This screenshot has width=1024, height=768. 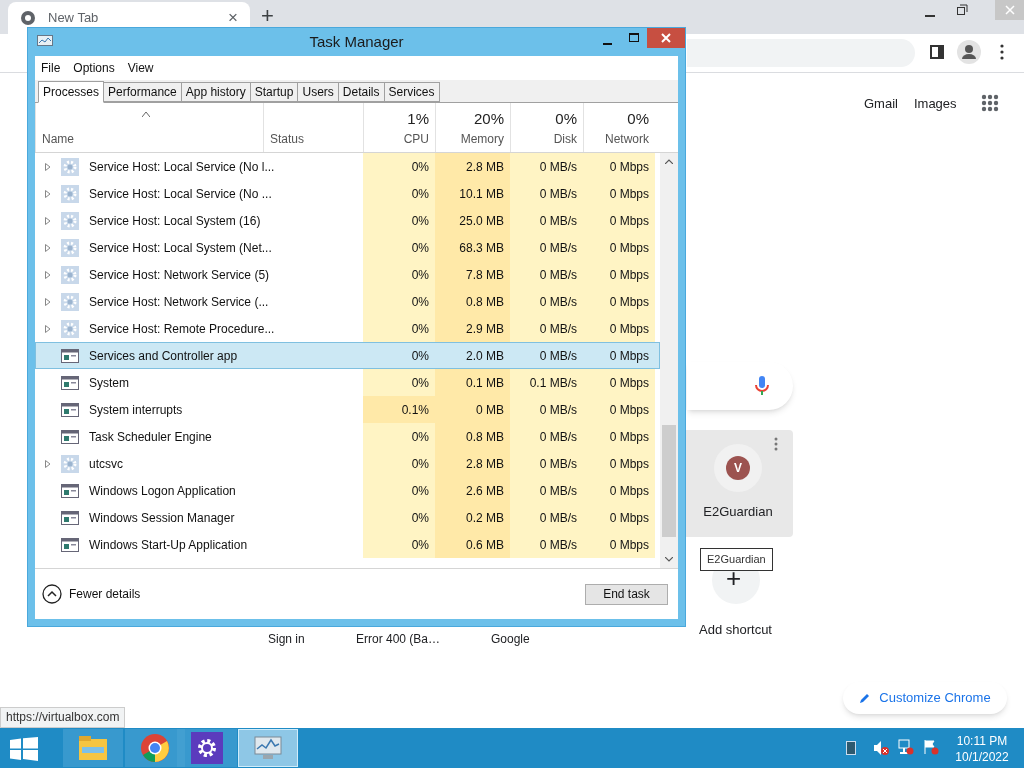 I want to click on column-header: Status, so click(x=287, y=139).